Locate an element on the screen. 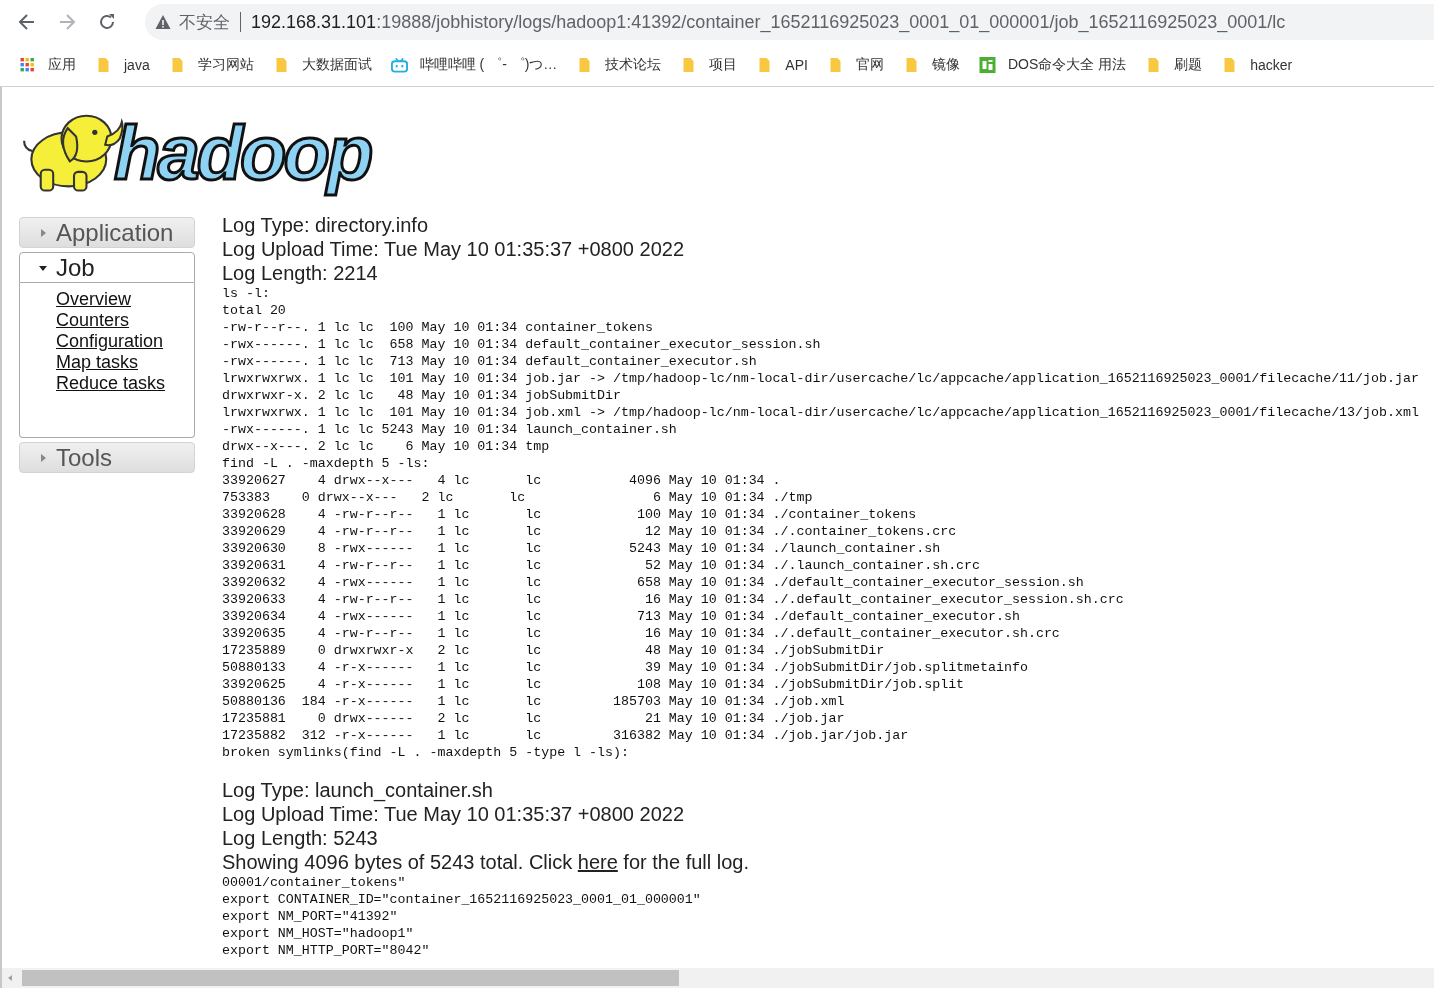  reload-icon is located at coordinates (107, 22).